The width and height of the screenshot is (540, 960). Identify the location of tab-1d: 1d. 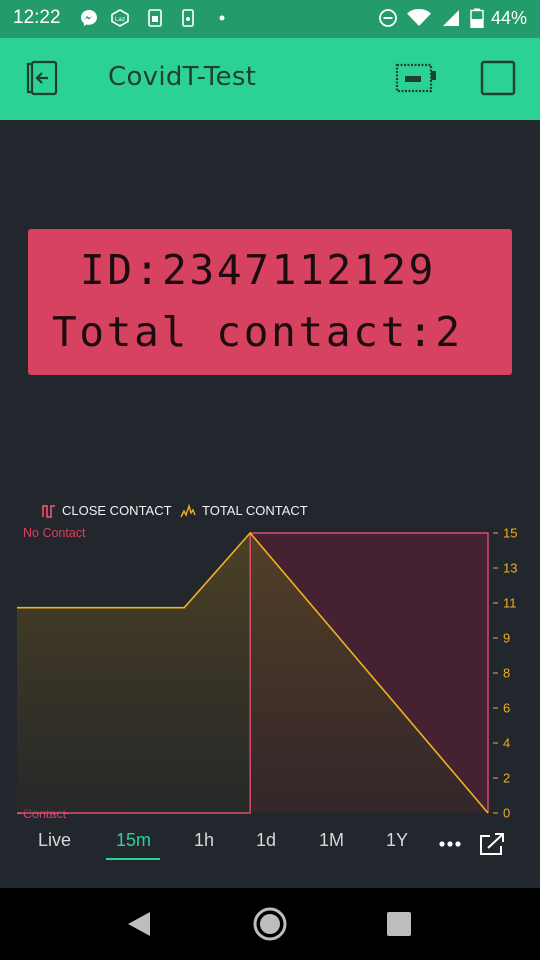
(266, 840).